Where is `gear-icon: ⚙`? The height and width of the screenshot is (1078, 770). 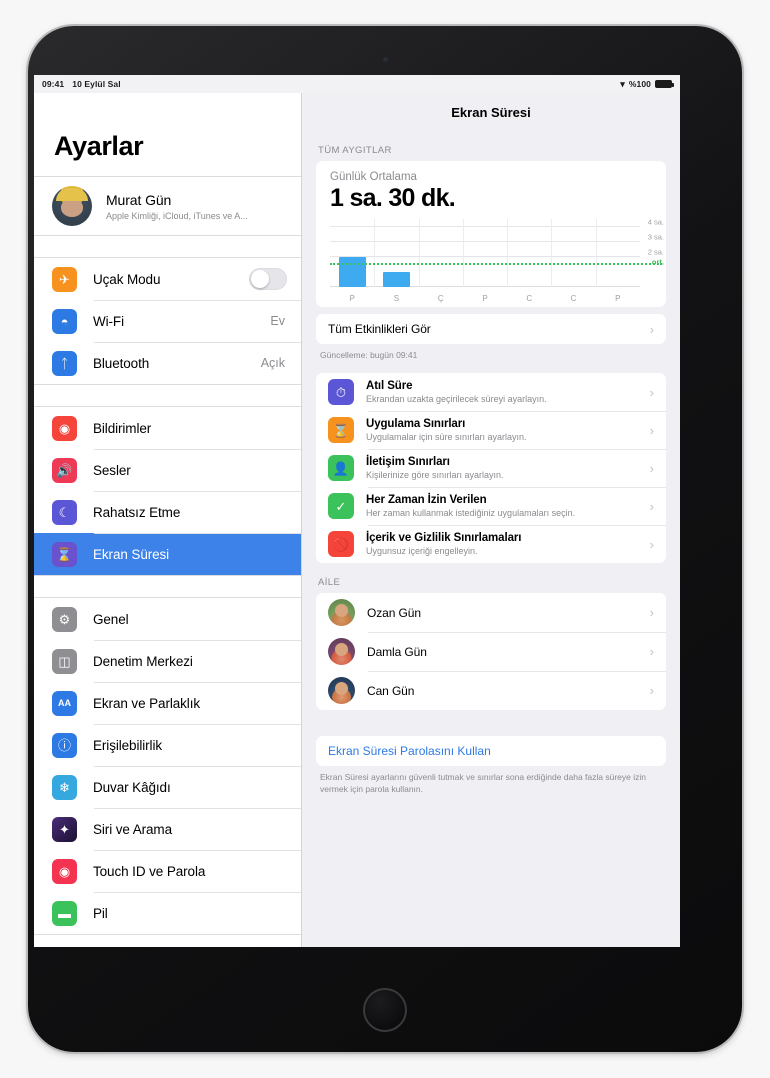
gear-icon: ⚙ is located at coordinates (64, 619).